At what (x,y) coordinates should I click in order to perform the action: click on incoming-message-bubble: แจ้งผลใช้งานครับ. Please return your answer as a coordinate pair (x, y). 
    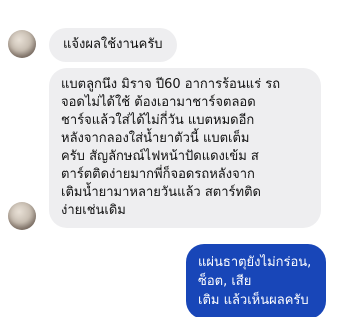
    Looking at the image, I should click on (113, 45).